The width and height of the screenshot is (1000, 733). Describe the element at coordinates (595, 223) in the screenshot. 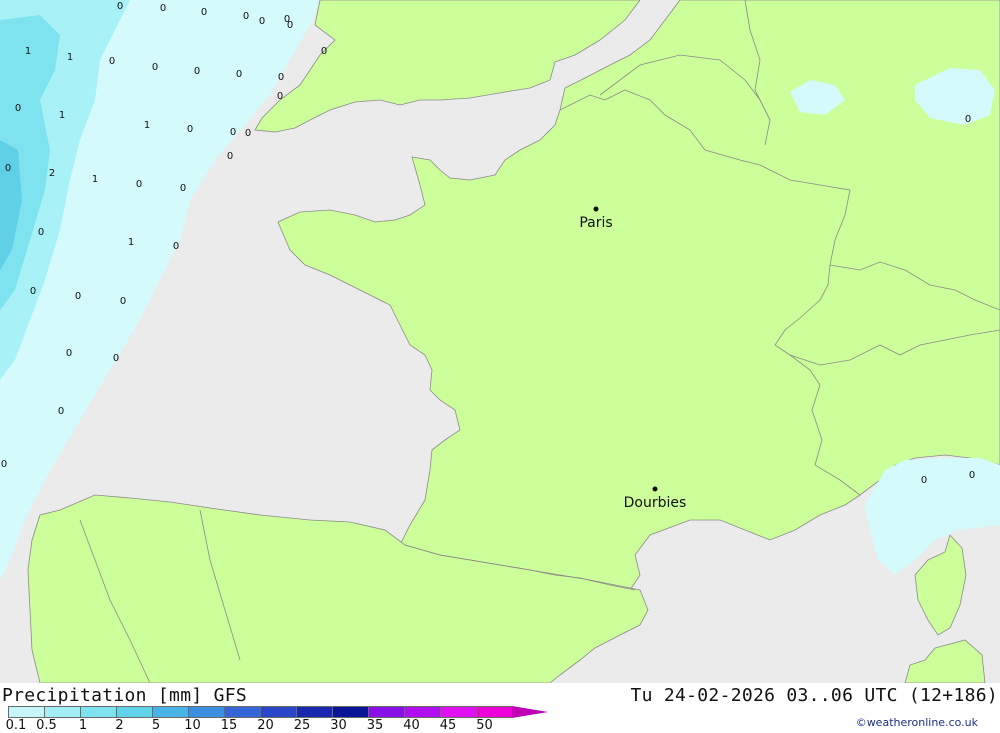

I see `city-label: Paris` at that location.